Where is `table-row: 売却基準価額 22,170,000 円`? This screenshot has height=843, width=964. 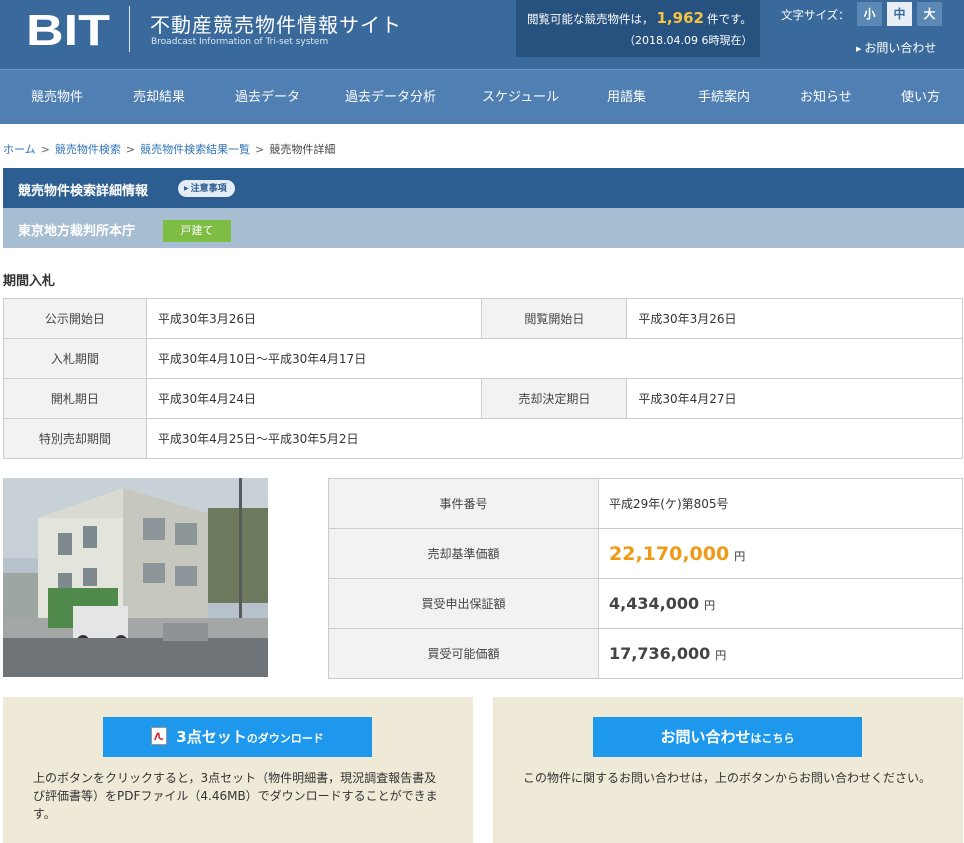 table-row: 売却基準価額 22,170,000 円 is located at coordinates (645, 553).